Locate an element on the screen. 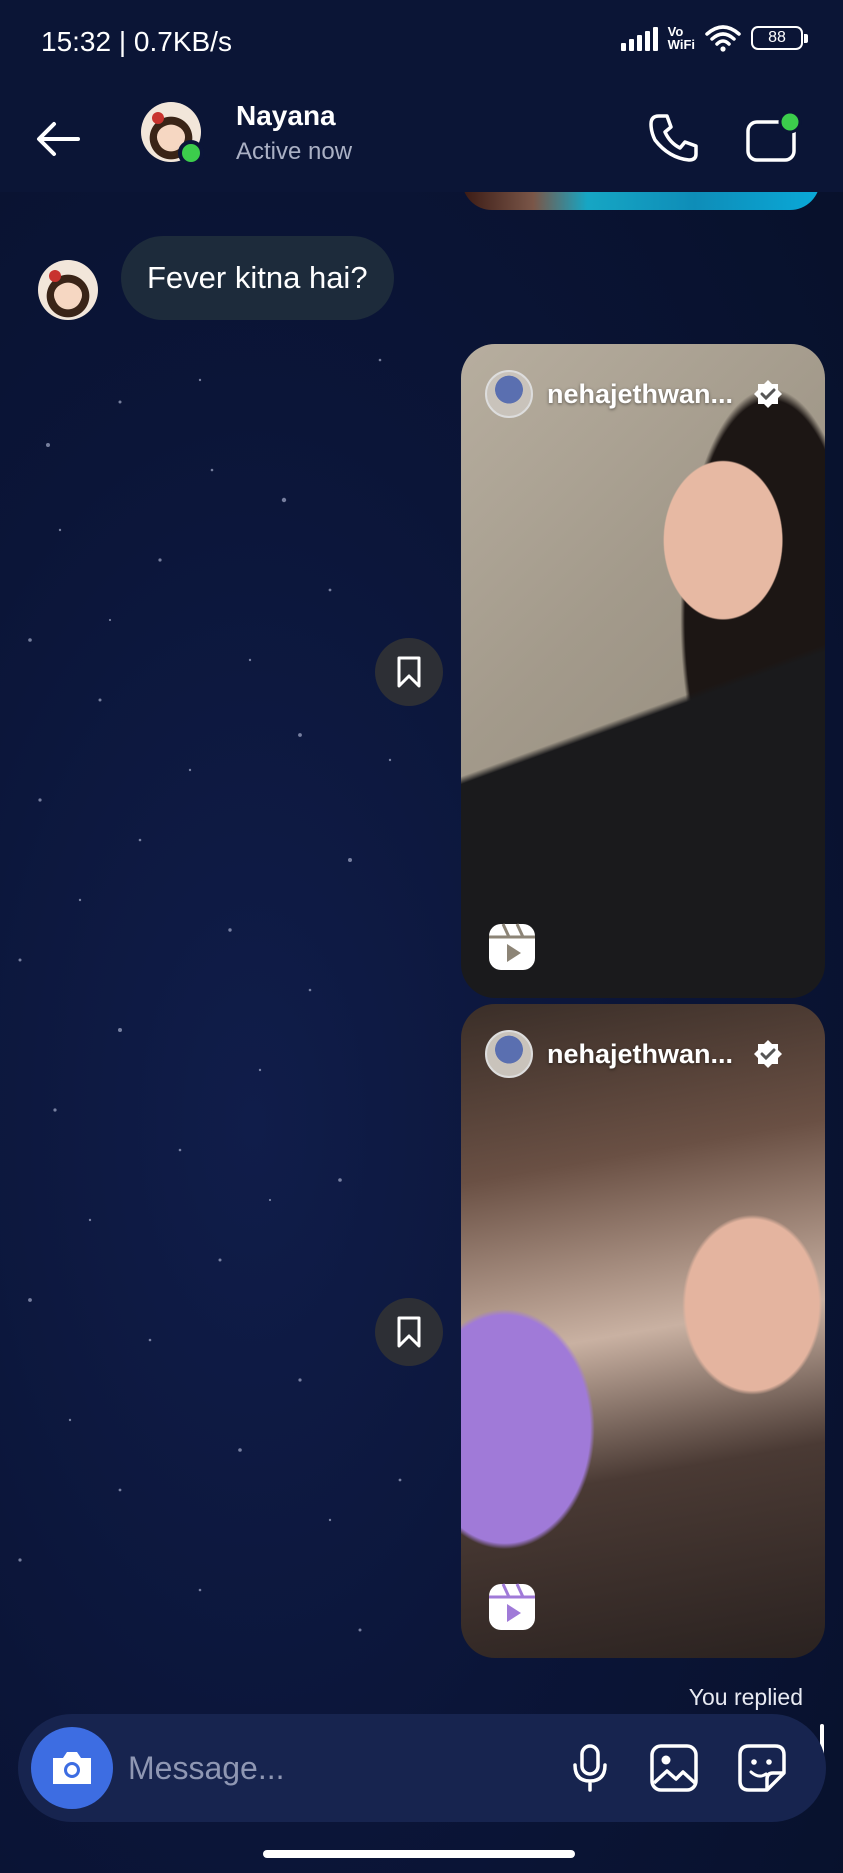 The image size is (843, 1873). sender-avatar is located at coordinates (68, 290).